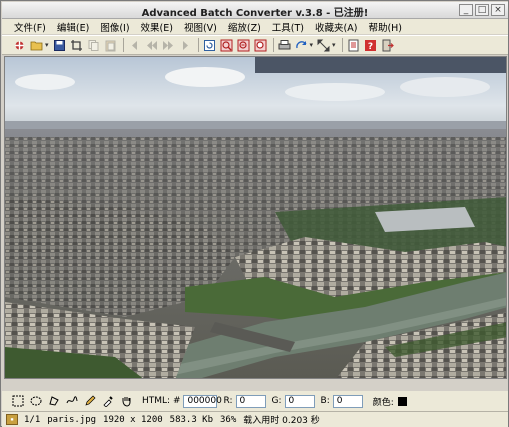  What do you see at coordinates (284, 45) in the screenshot?
I see `print-icon` at bounding box center [284, 45].